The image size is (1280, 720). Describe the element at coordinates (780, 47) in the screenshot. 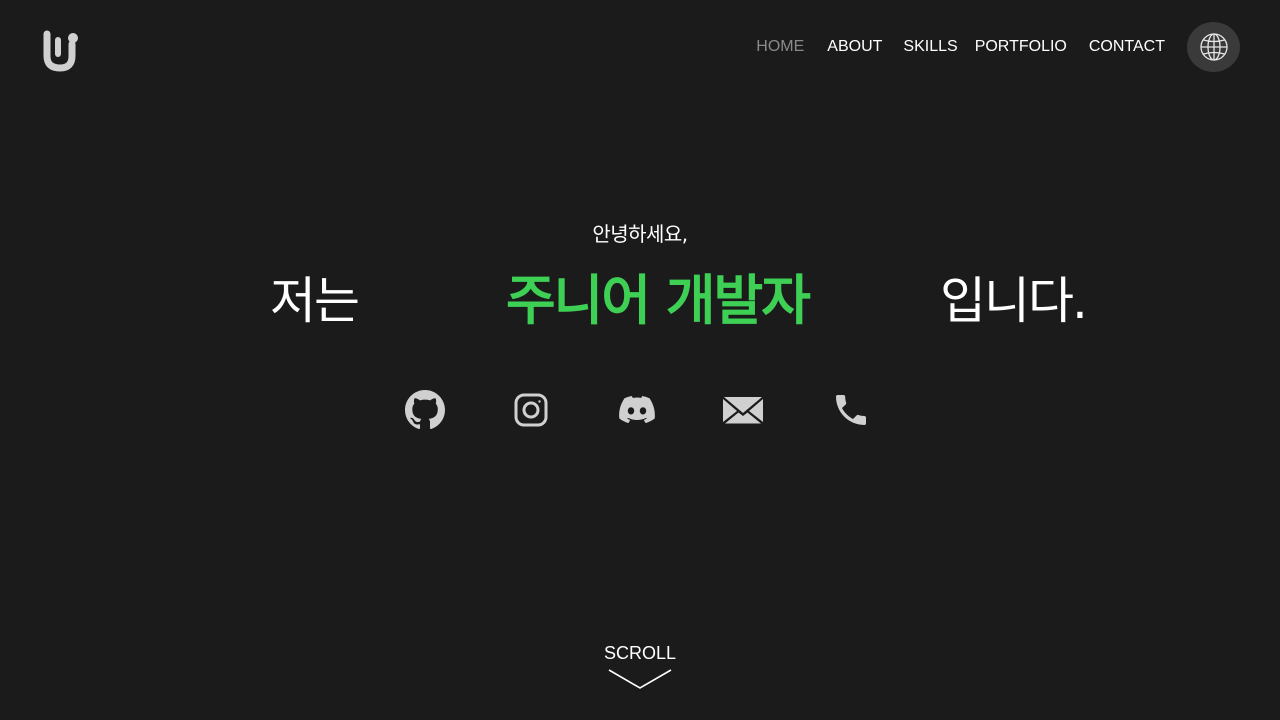

I see `nav-home: HOME` at that location.